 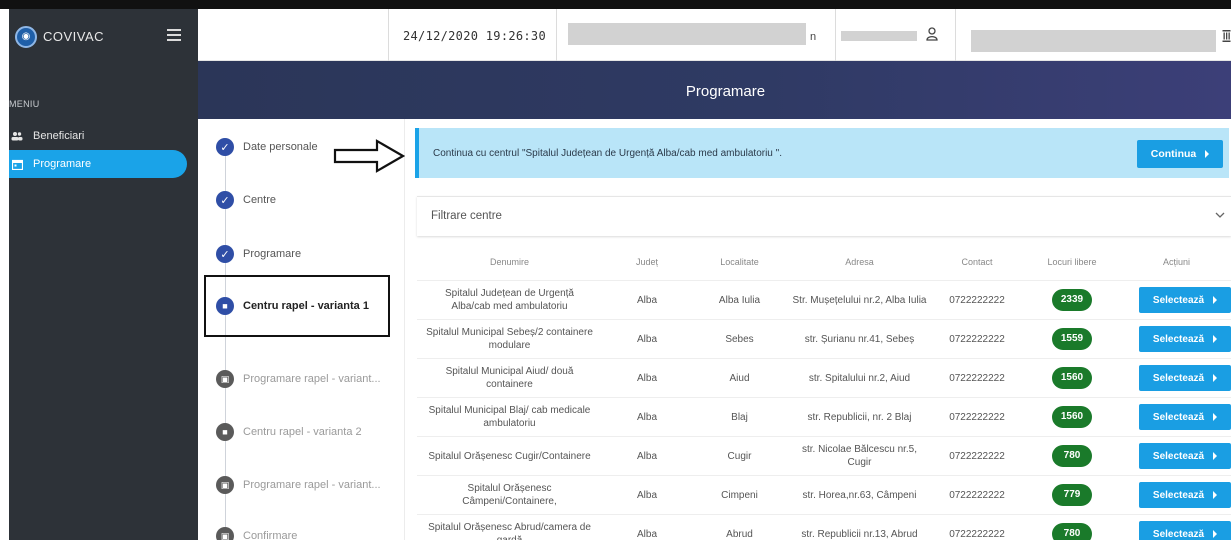 I want to click on continue-label: Continua, so click(x=1173, y=154).